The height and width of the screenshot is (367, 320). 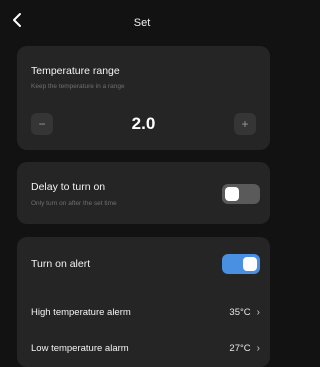 What do you see at coordinates (245, 124) in the screenshot?
I see `increment-button: +` at bounding box center [245, 124].